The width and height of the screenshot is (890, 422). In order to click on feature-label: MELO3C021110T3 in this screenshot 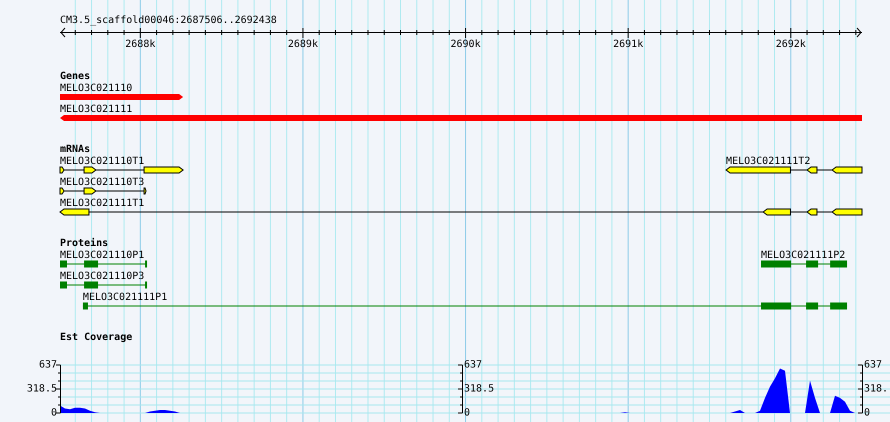, I will do `click(102, 182)`.